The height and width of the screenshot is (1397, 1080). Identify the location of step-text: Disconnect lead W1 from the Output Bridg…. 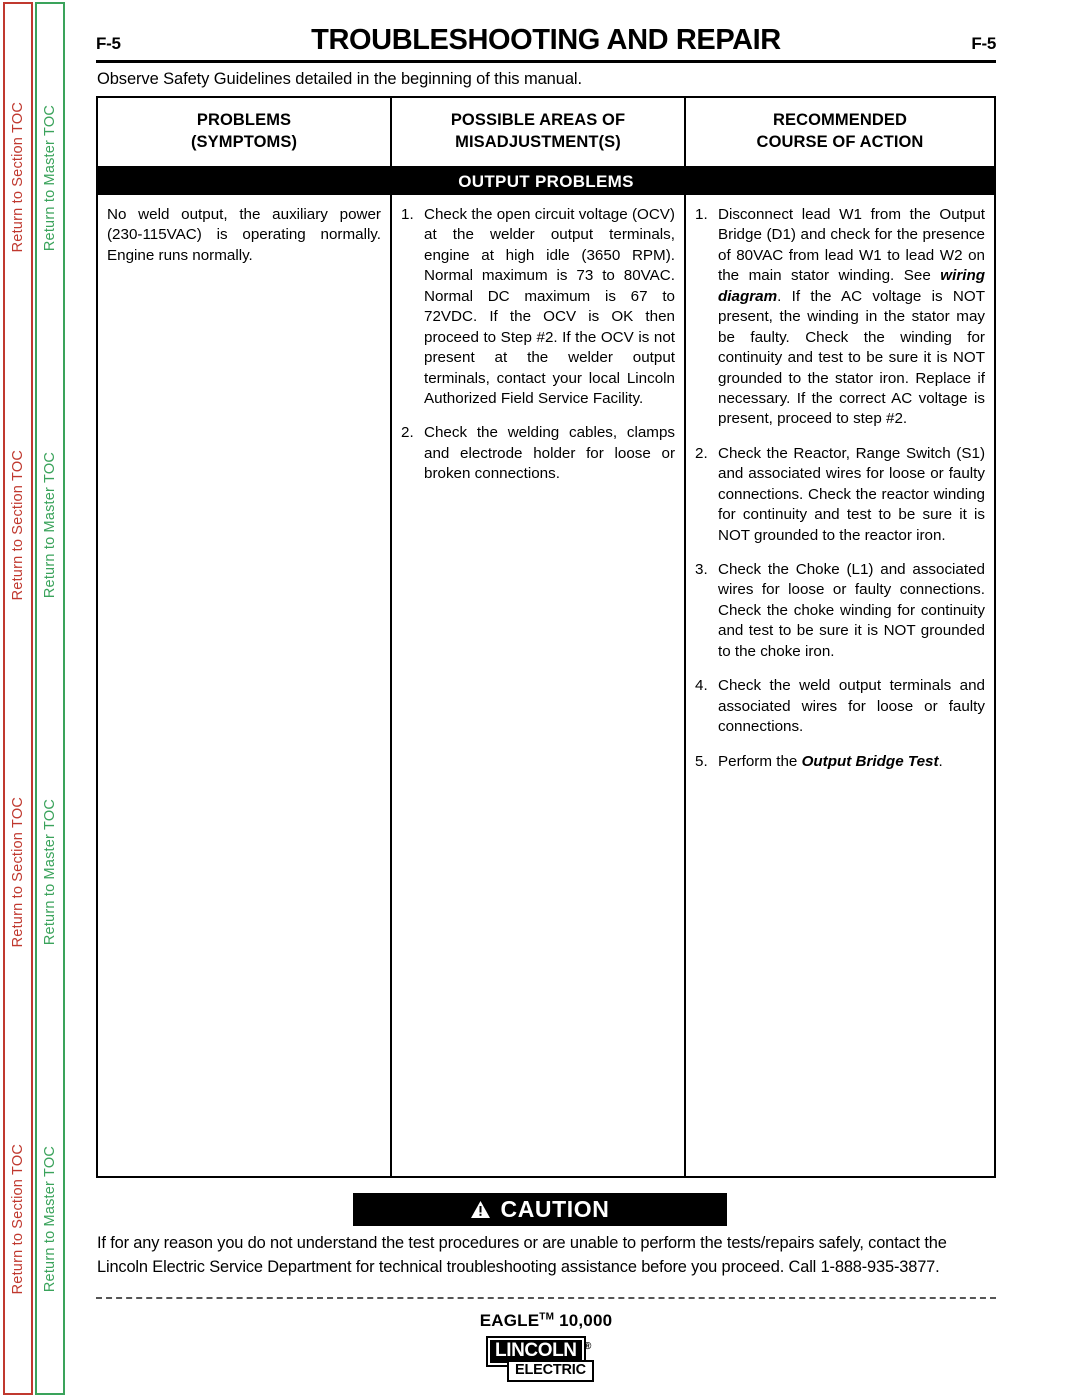
(851, 317).